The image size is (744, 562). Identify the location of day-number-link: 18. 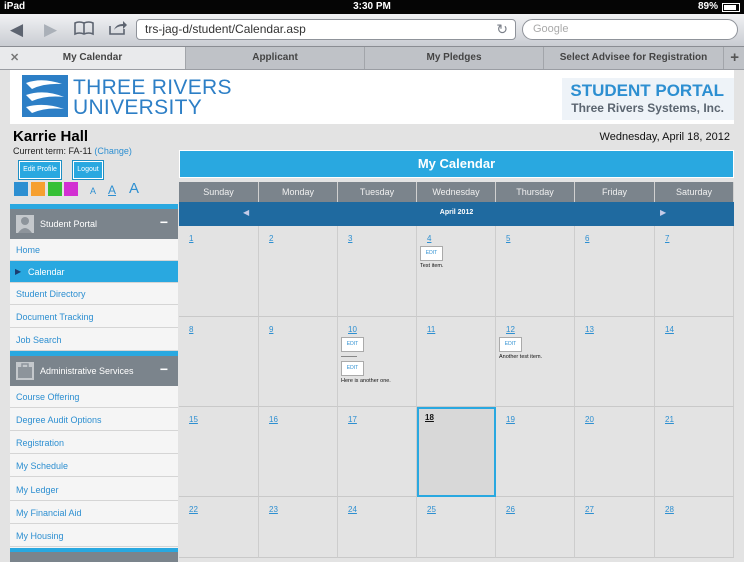
(429, 417).